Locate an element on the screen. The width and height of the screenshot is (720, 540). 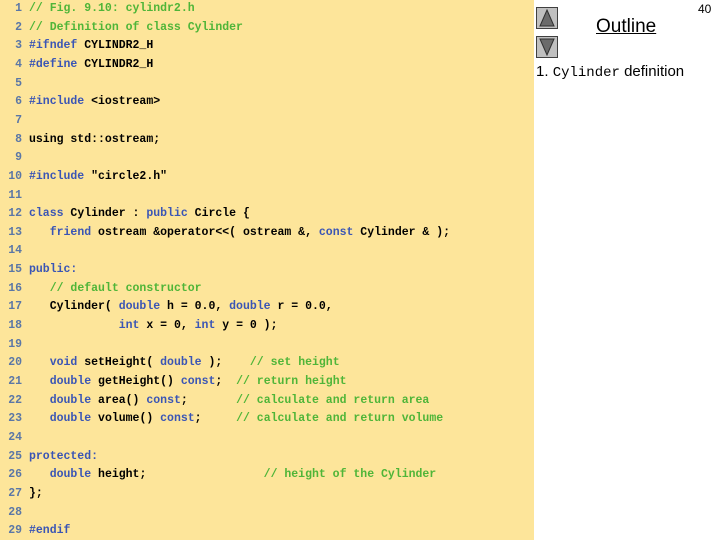
line-number: 19 is located at coordinates (15, 344).